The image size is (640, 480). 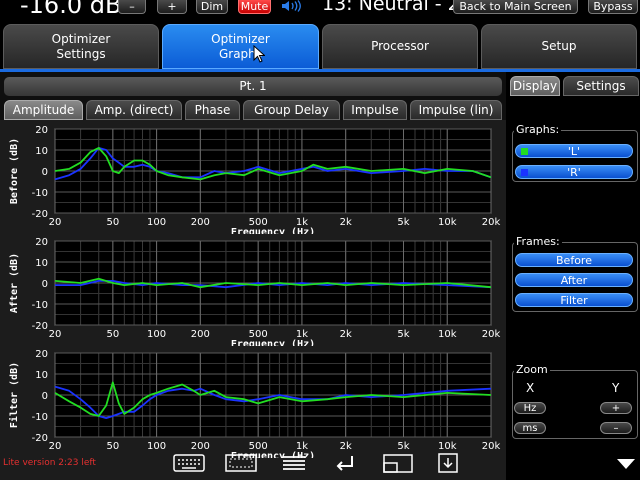 I want to click on volume-readout: -16.0 dB, so click(x=71, y=9).